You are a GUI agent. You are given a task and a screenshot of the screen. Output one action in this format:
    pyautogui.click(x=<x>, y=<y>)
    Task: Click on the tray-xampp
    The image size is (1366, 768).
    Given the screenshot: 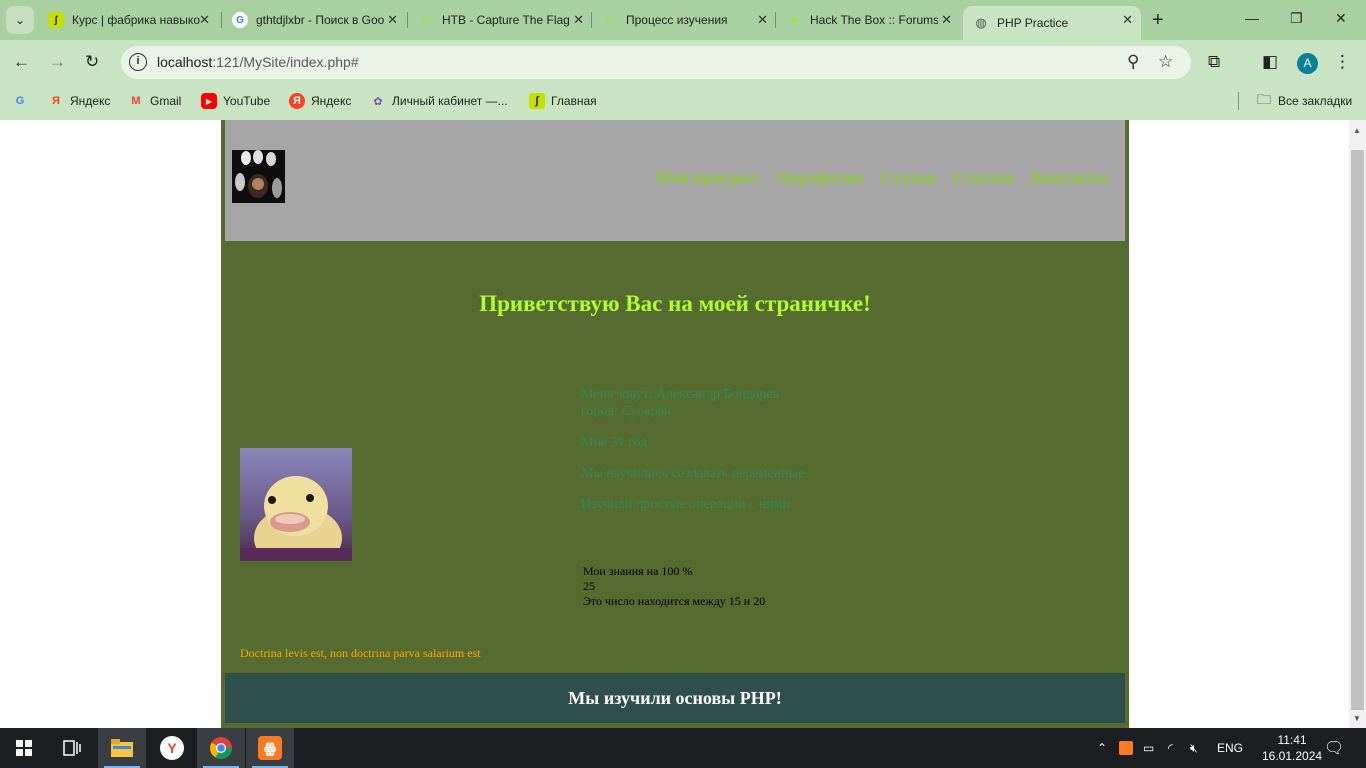 What is the action you would take?
    pyautogui.click(x=1126, y=748)
    